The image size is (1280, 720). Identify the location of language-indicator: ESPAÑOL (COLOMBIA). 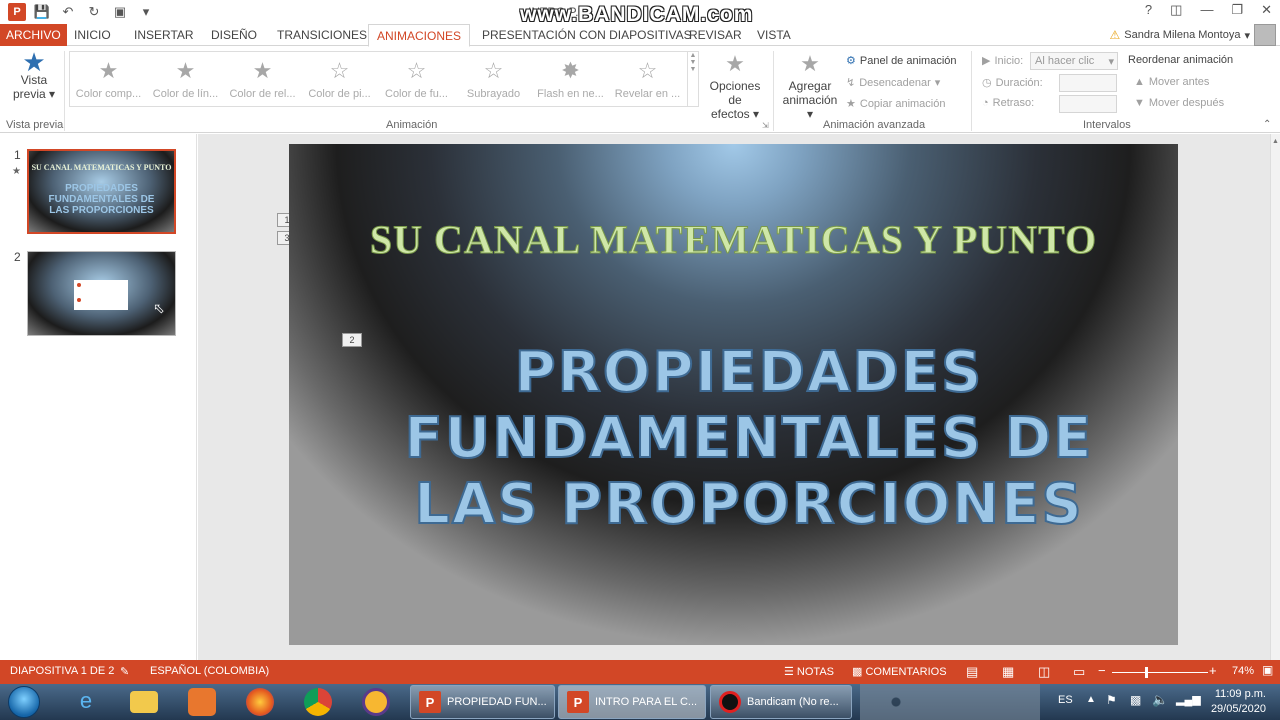
(209, 671).